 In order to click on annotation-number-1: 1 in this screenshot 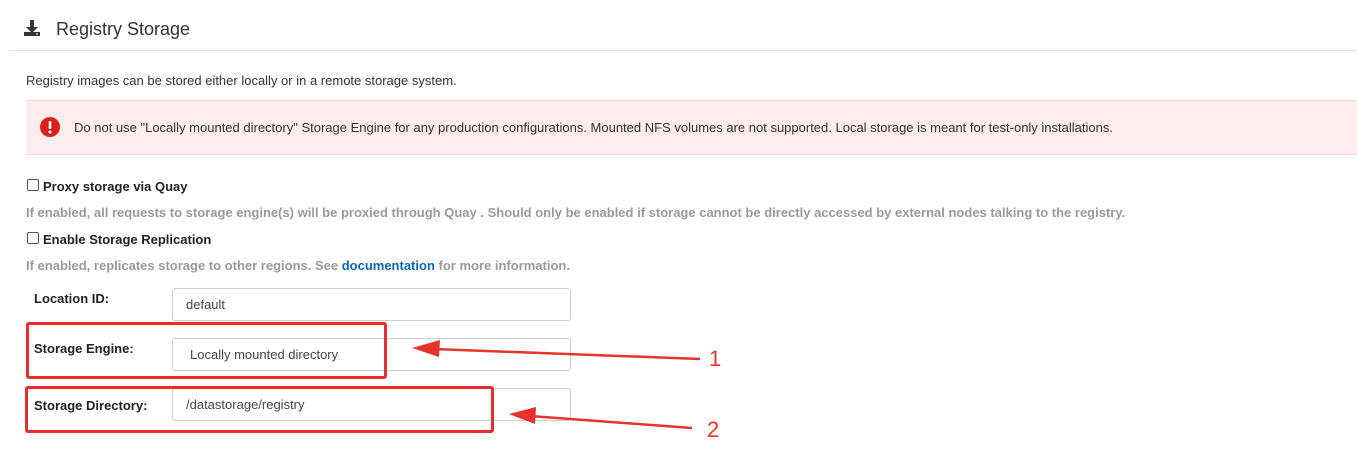, I will do `click(715, 358)`.